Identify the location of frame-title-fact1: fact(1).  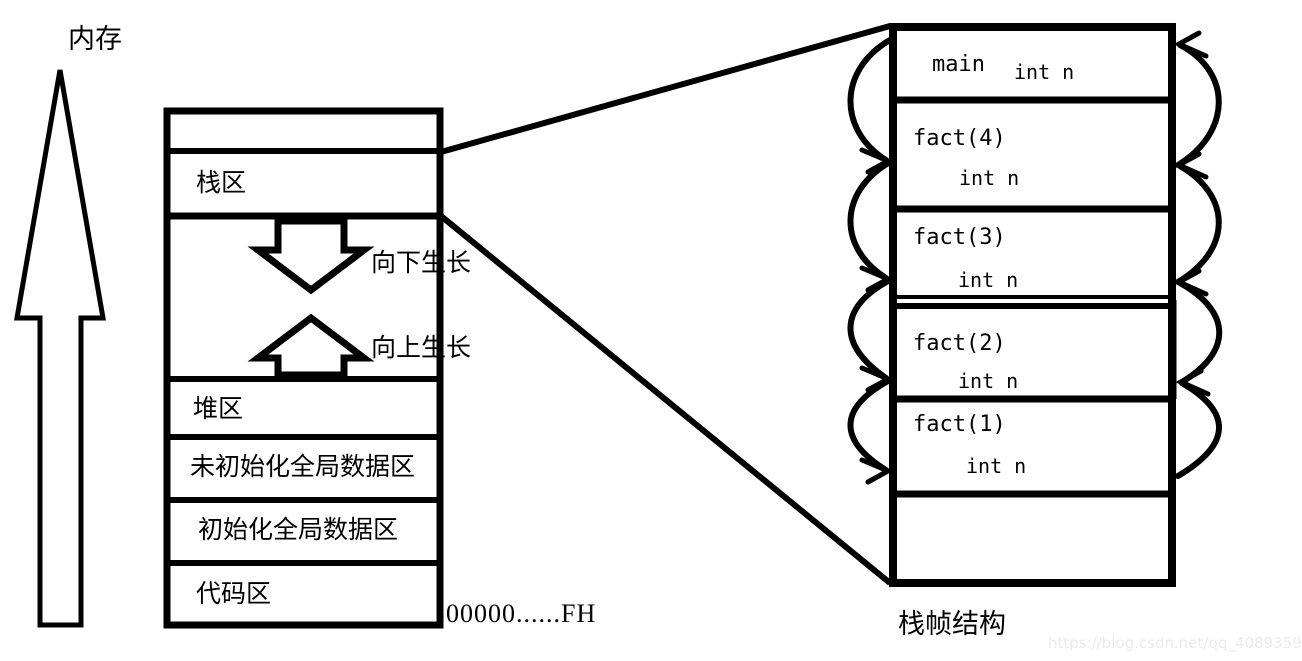
(959, 424).